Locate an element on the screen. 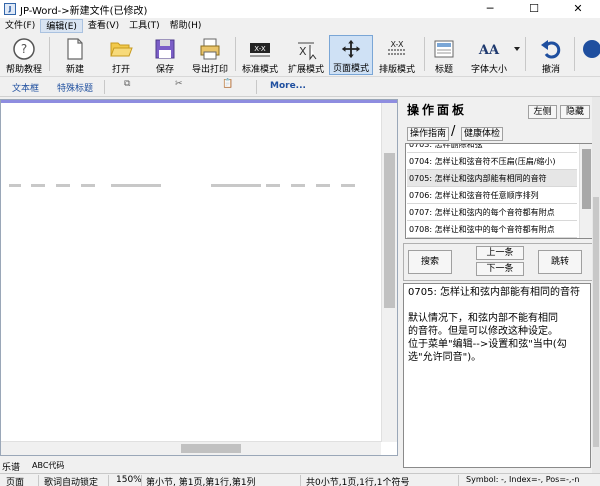  new-label: 新建 is located at coordinates (74, 70).